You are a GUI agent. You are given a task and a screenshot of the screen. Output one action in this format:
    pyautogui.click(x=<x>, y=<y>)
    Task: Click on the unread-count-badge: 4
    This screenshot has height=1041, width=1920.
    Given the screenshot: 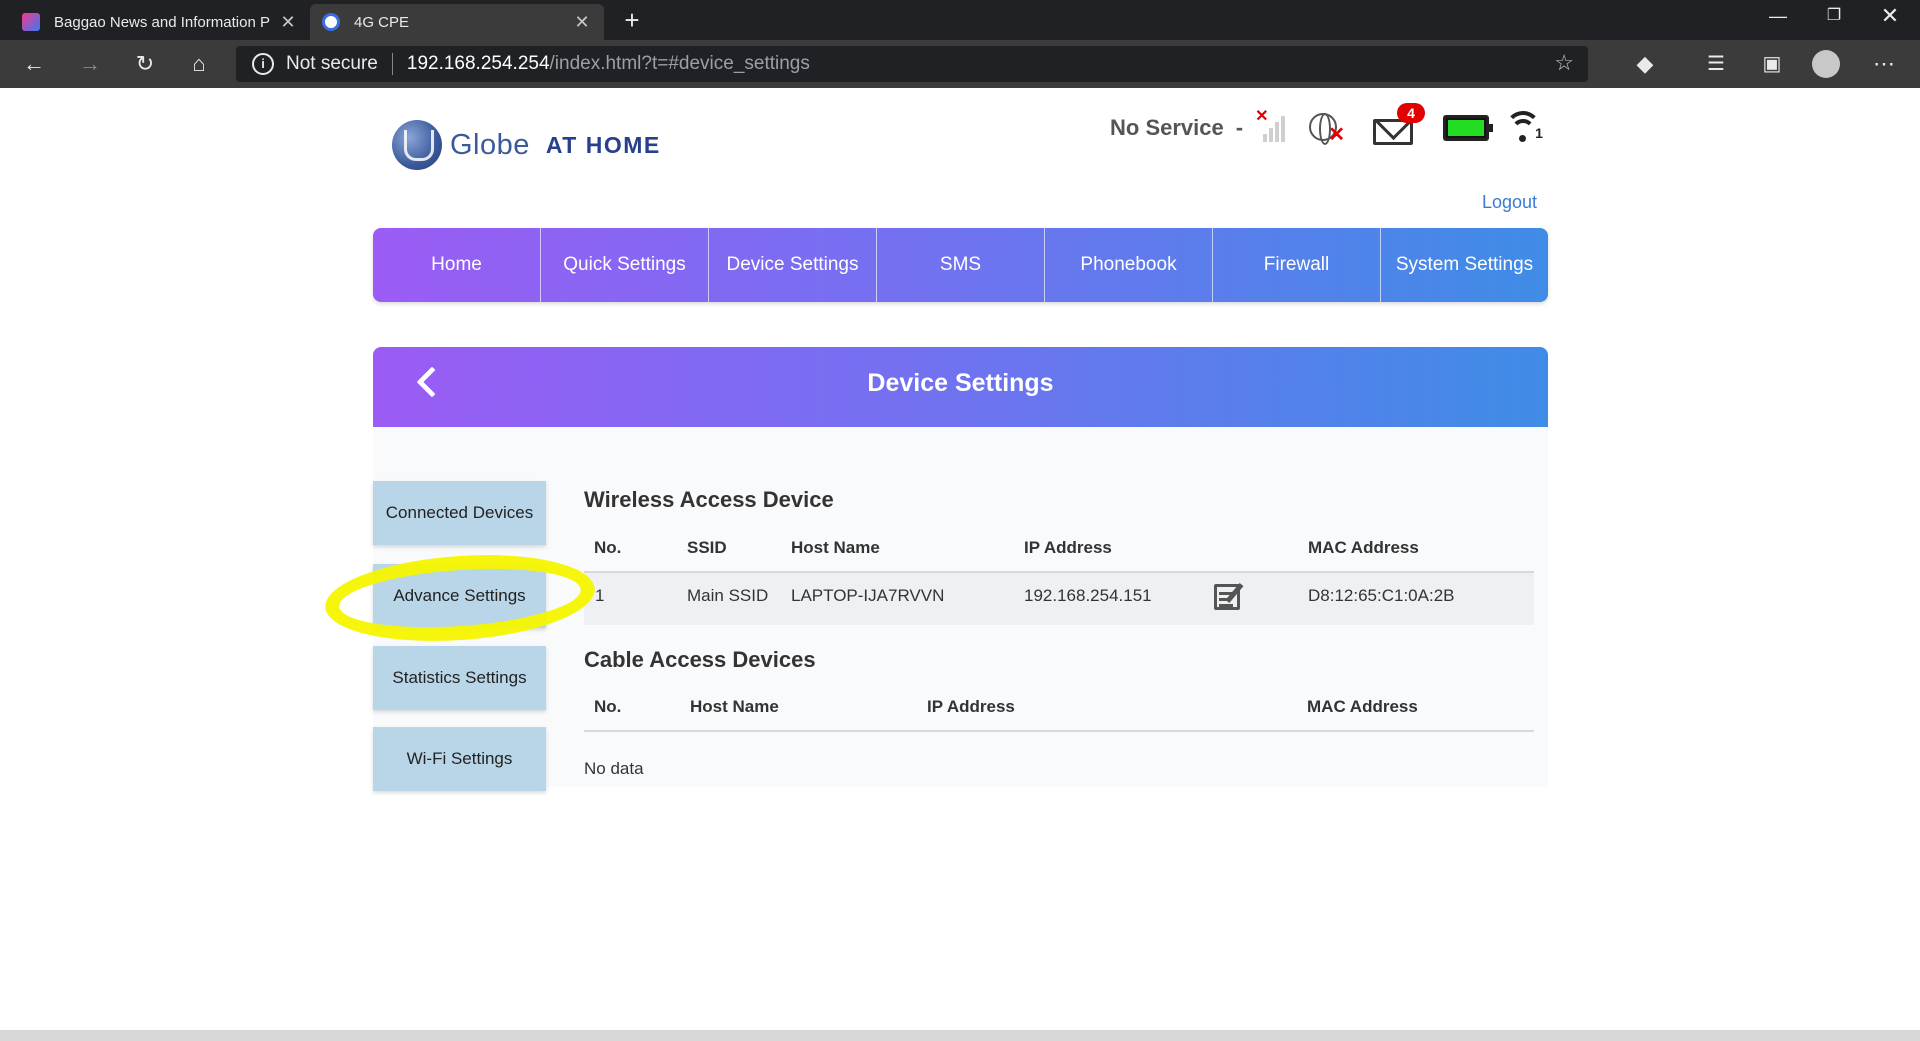 What is the action you would take?
    pyautogui.click(x=1411, y=113)
    